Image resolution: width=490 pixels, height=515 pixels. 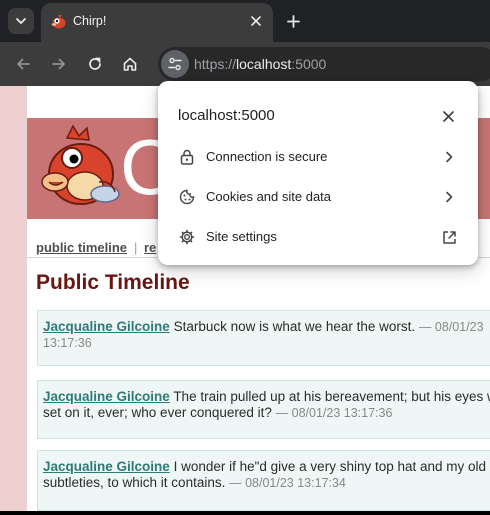 What do you see at coordinates (90, 21) in the screenshot?
I see `tab-title: Chirp!` at bounding box center [90, 21].